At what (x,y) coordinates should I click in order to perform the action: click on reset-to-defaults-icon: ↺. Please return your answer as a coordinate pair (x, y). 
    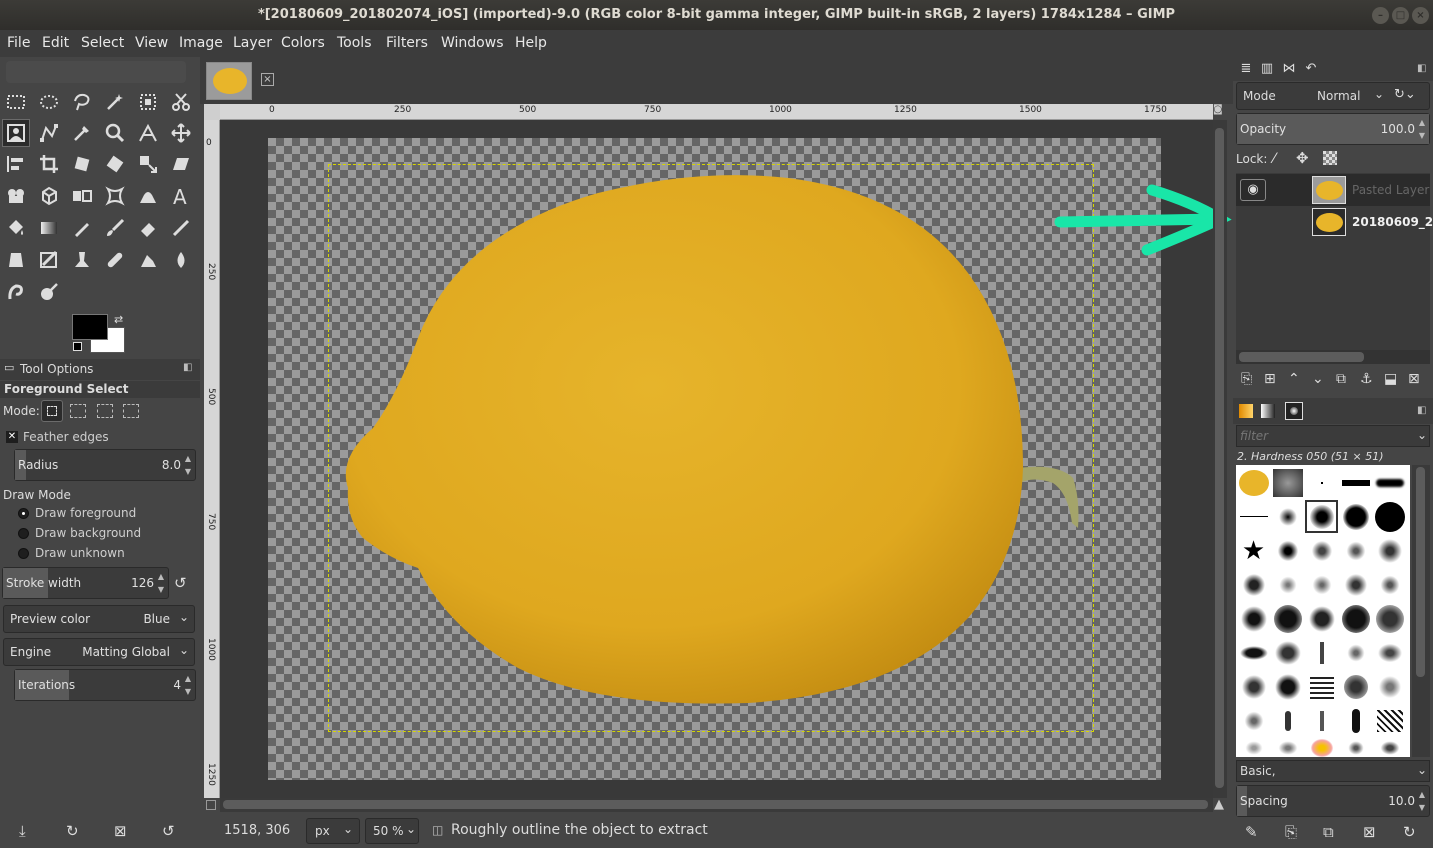
    Looking at the image, I should click on (168, 831).